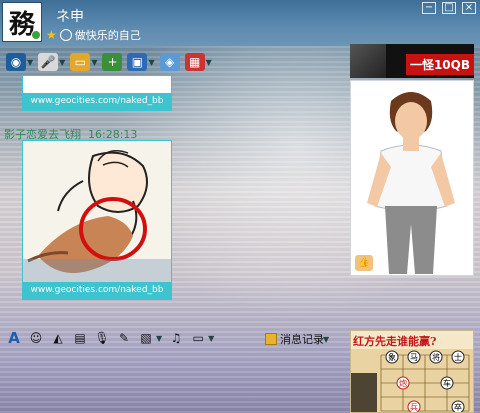  I want to click on game-title: 红方先走谁能赢?, so click(395, 341).